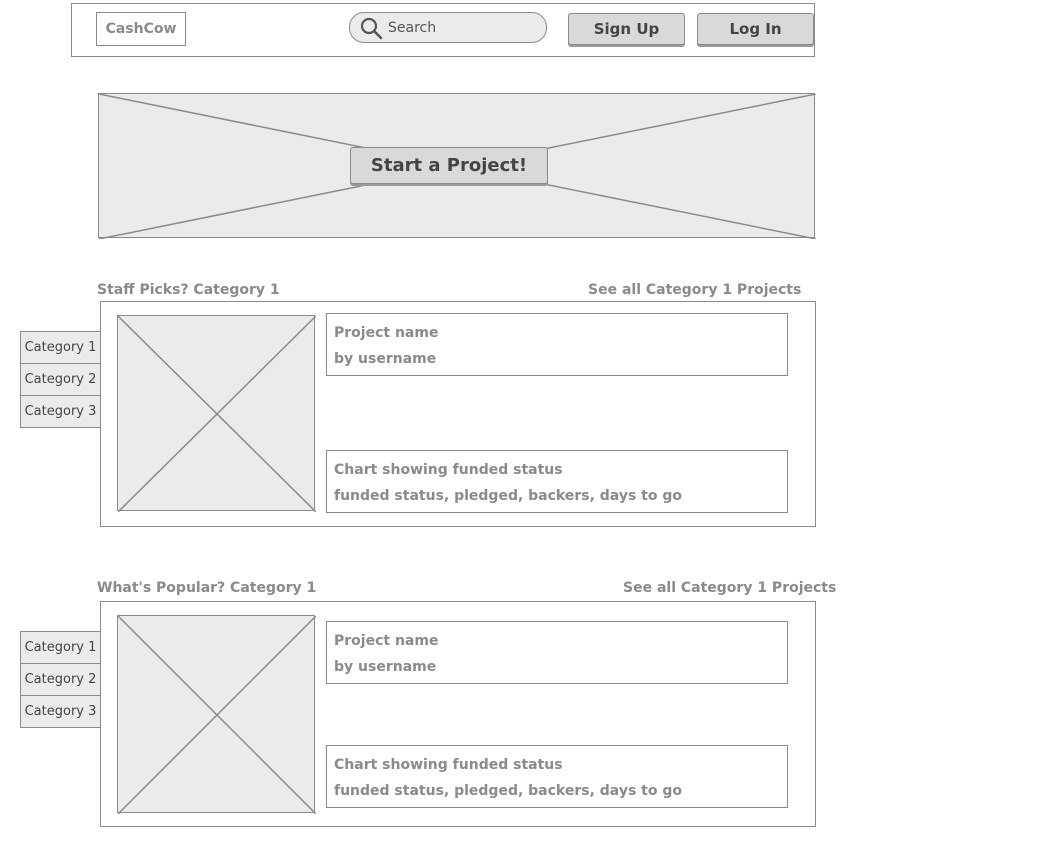  What do you see at coordinates (412, 27) in the screenshot?
I see `search-placeholder: Search` at bounding box center [412, 27].